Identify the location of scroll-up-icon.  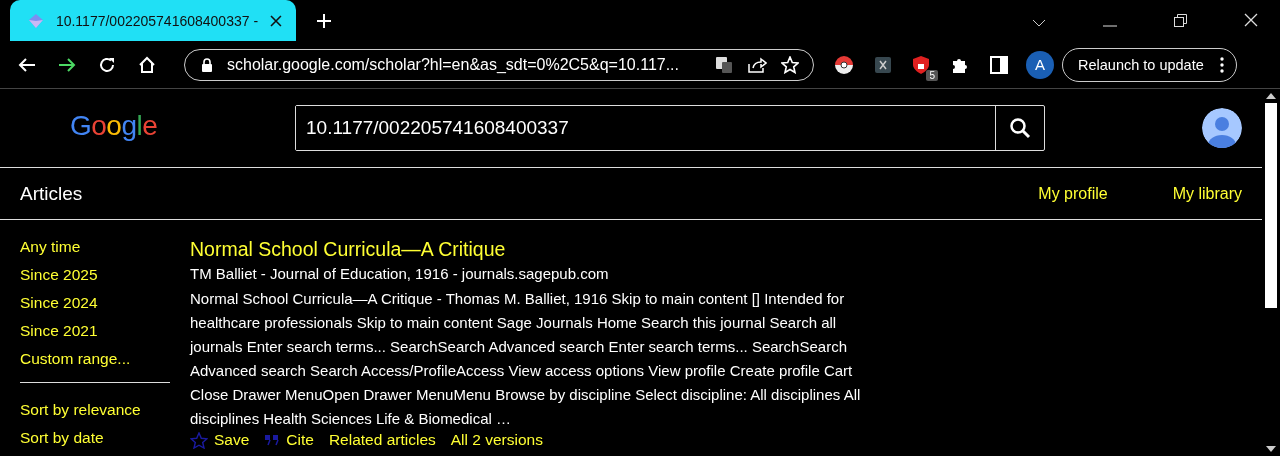
(1271, 96).